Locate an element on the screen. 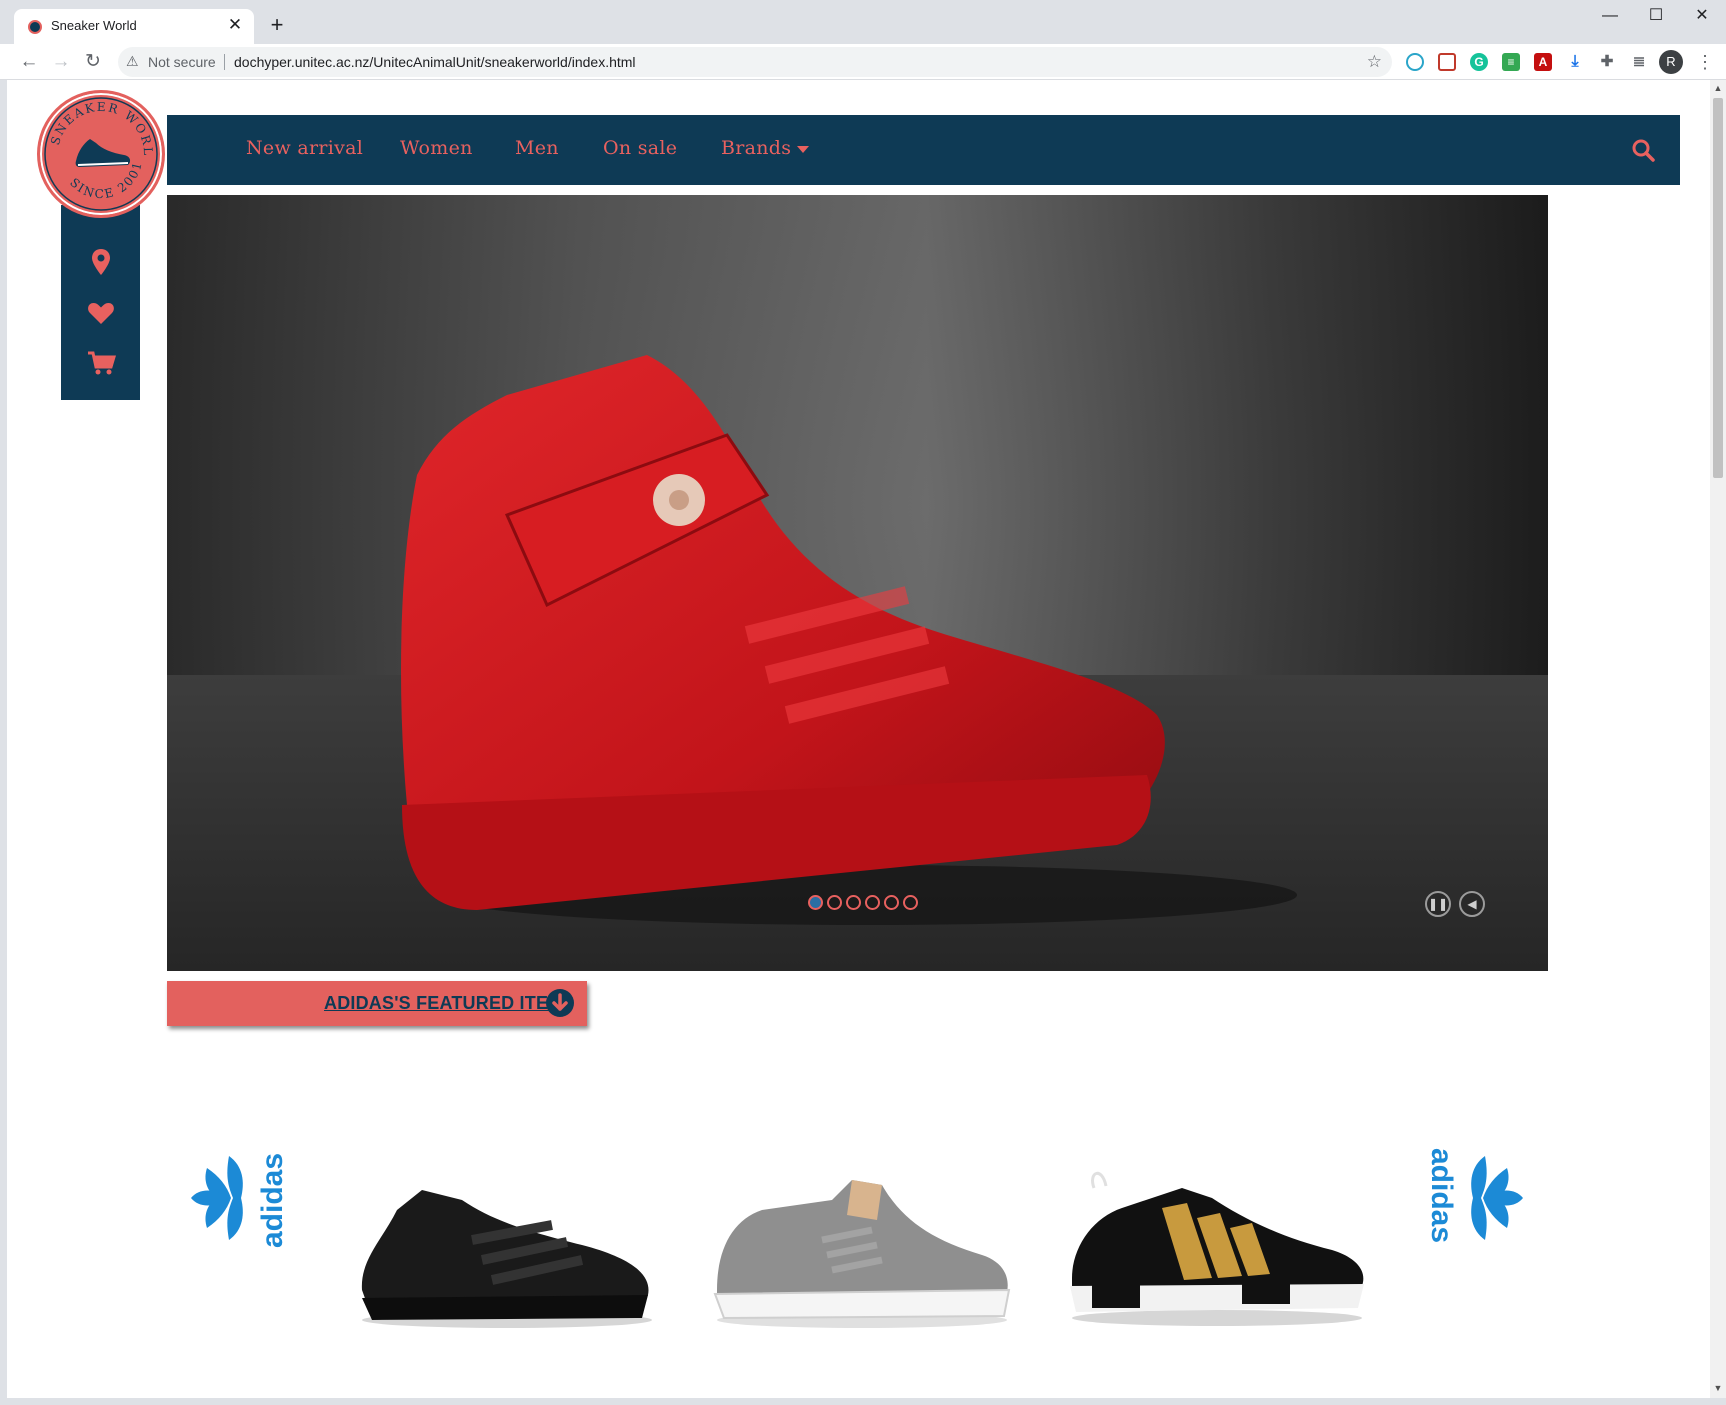  tab-title: Sneaker World is located at coordinates (94, 25).